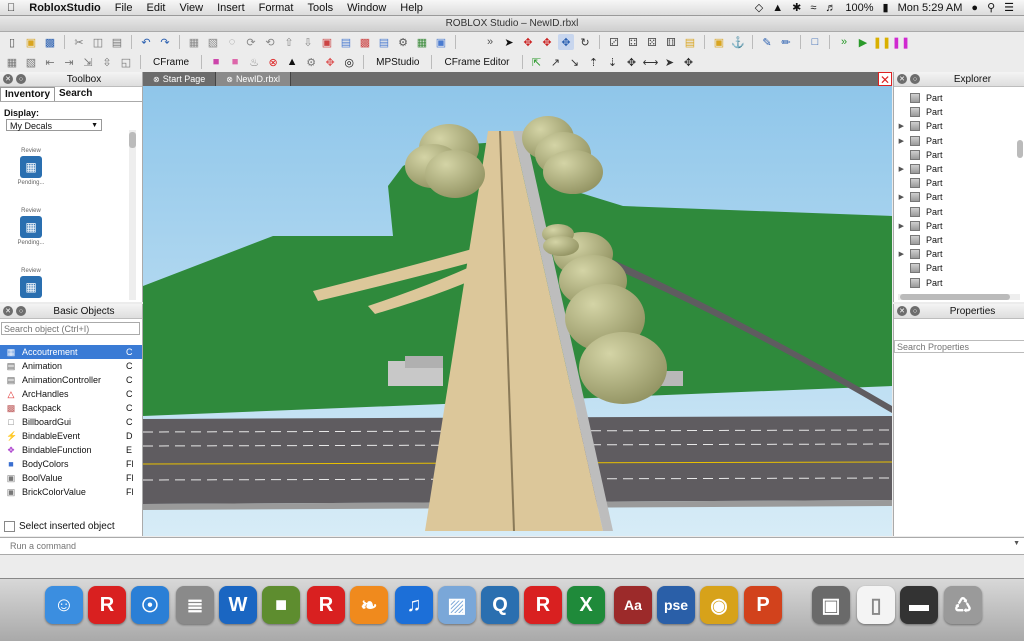 This screenshot has width=1024, height=641. Describe the element at coordinates (719, 605) in the screenshot. I see `chrome-icon: ◉` at that location.